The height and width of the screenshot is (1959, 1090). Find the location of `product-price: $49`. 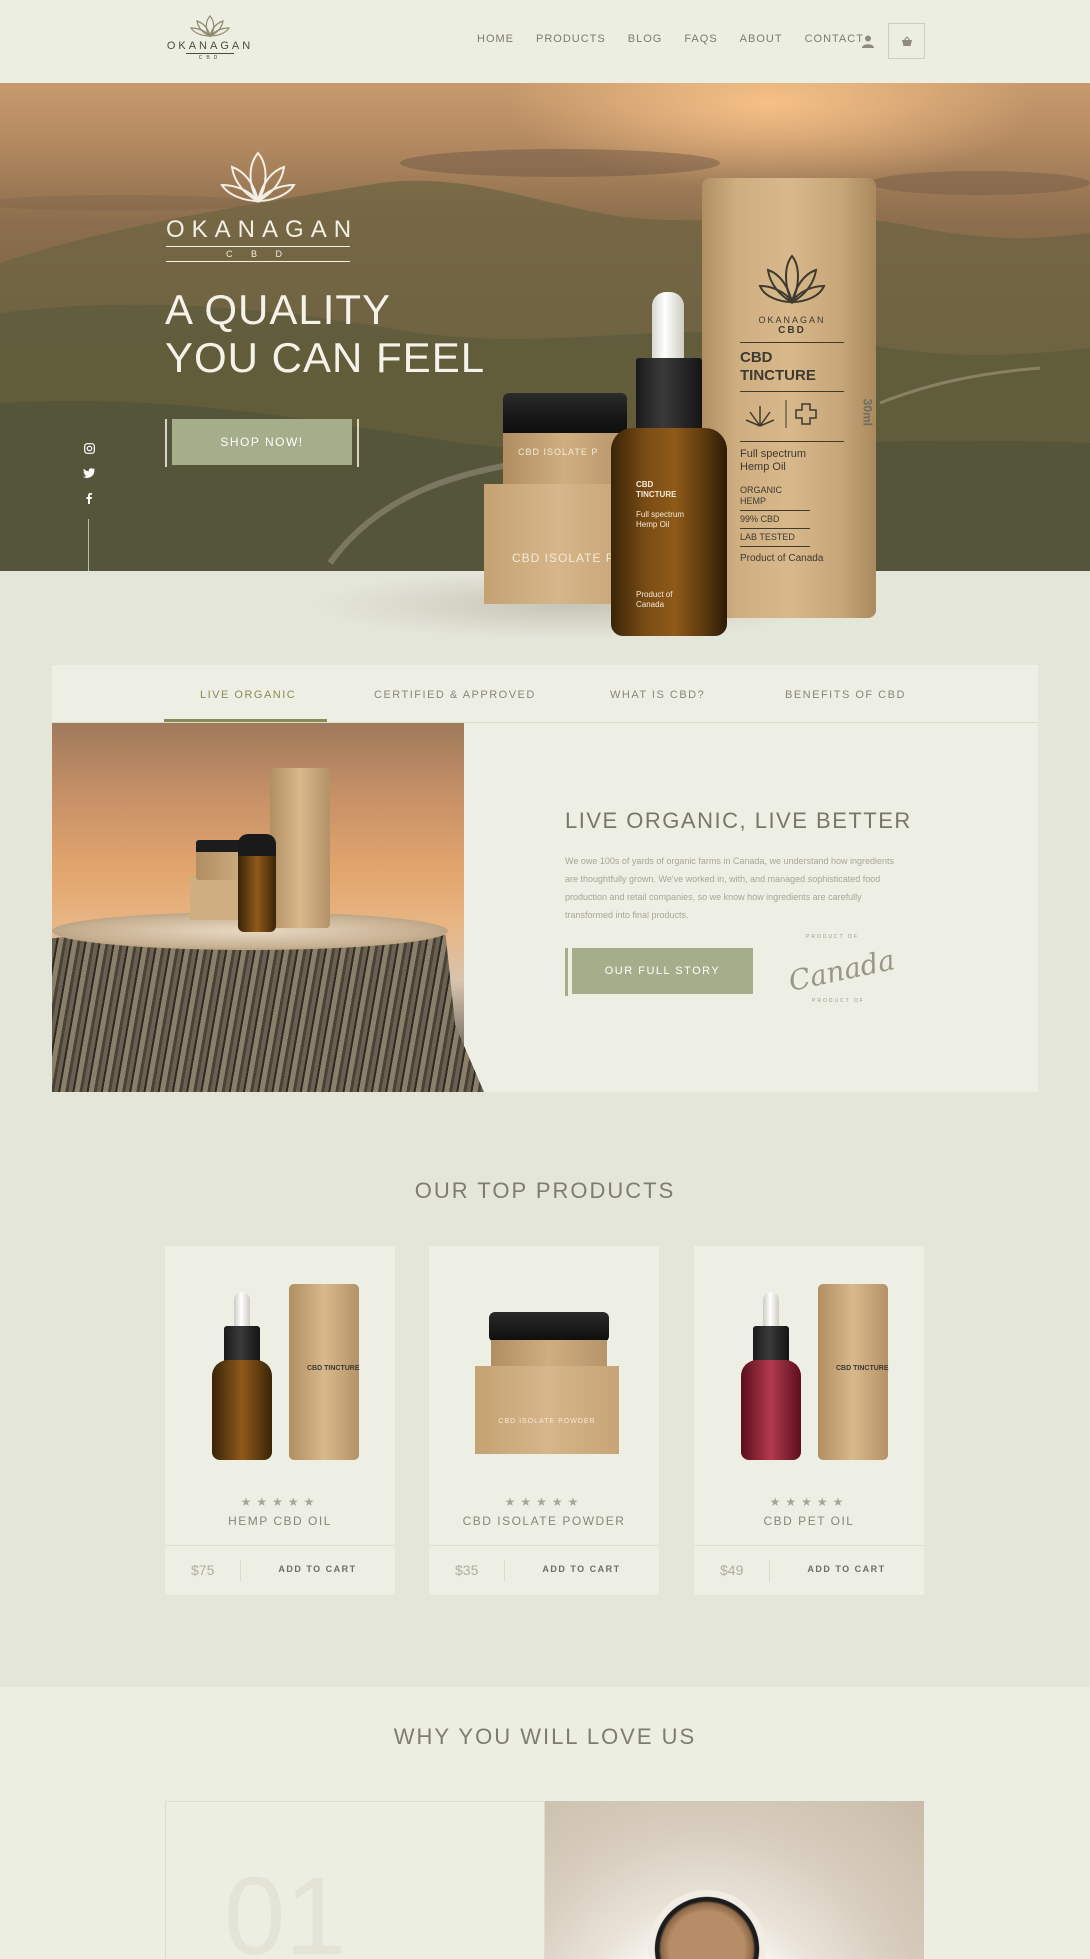

product-price: $49 is located at coordinates (732, 1570).